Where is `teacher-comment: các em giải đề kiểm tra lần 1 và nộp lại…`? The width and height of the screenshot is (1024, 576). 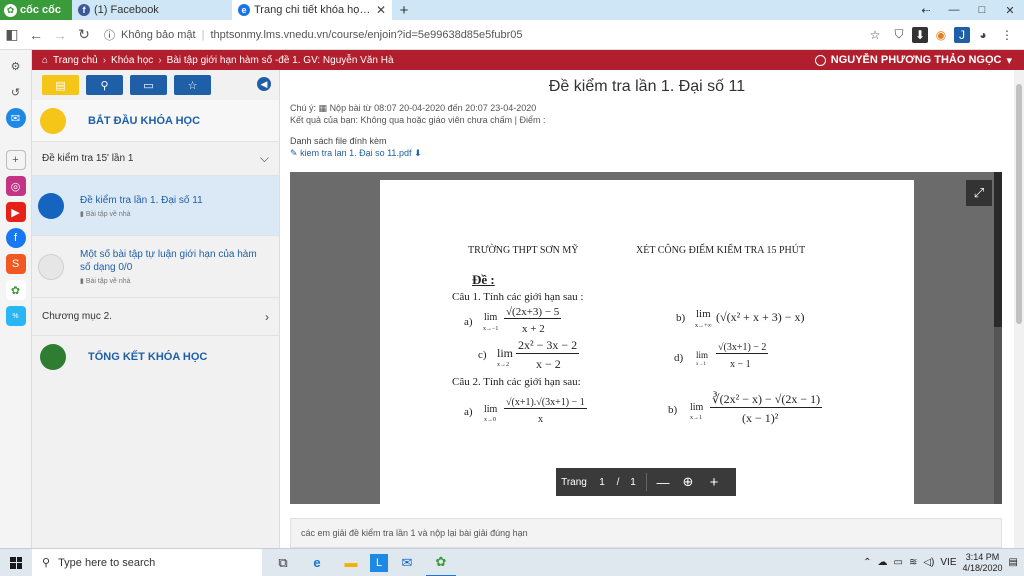
teacher-comment: các em giải đề kiểm tra lần 1 và nộp lại… is located at coordinates (646, 533).